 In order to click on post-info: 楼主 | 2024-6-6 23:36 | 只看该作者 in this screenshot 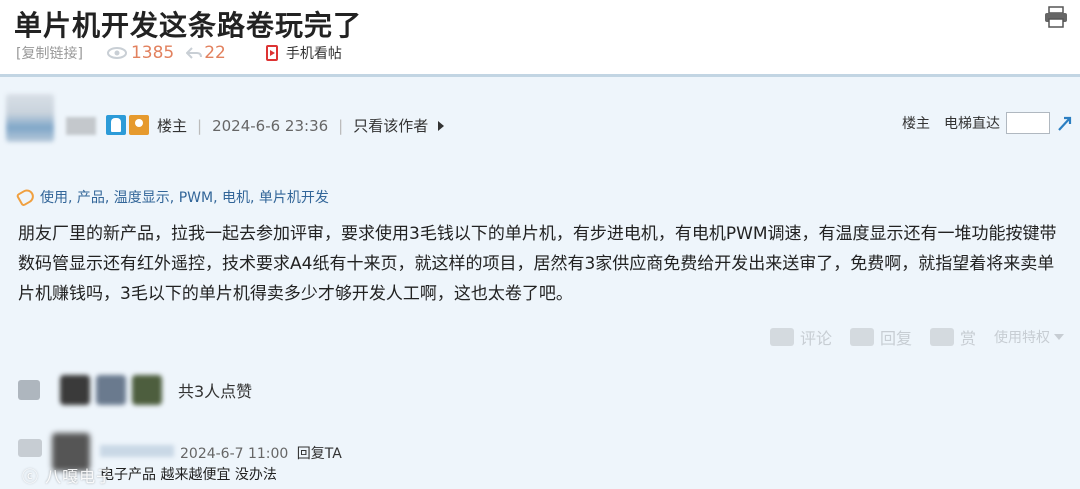, I will do `click(301, 125)`.